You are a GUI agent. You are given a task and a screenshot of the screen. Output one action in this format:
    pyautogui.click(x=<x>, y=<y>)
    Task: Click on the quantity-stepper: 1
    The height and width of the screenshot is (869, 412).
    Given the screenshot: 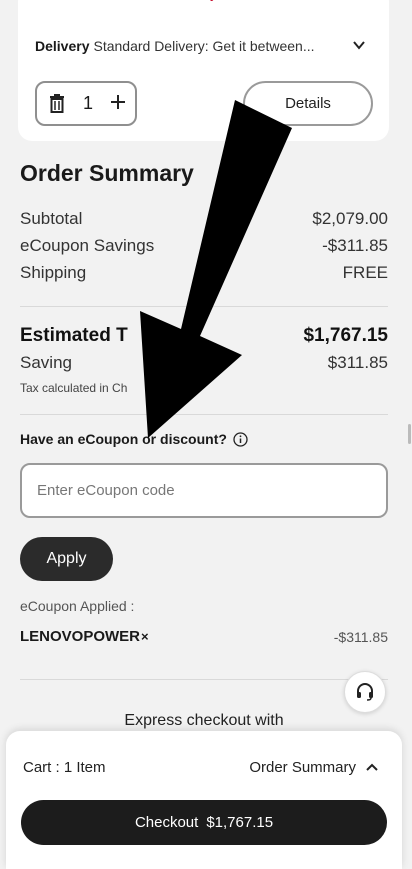 What is the action you would take?
    pyautogui.click(x=86, y=103)
    